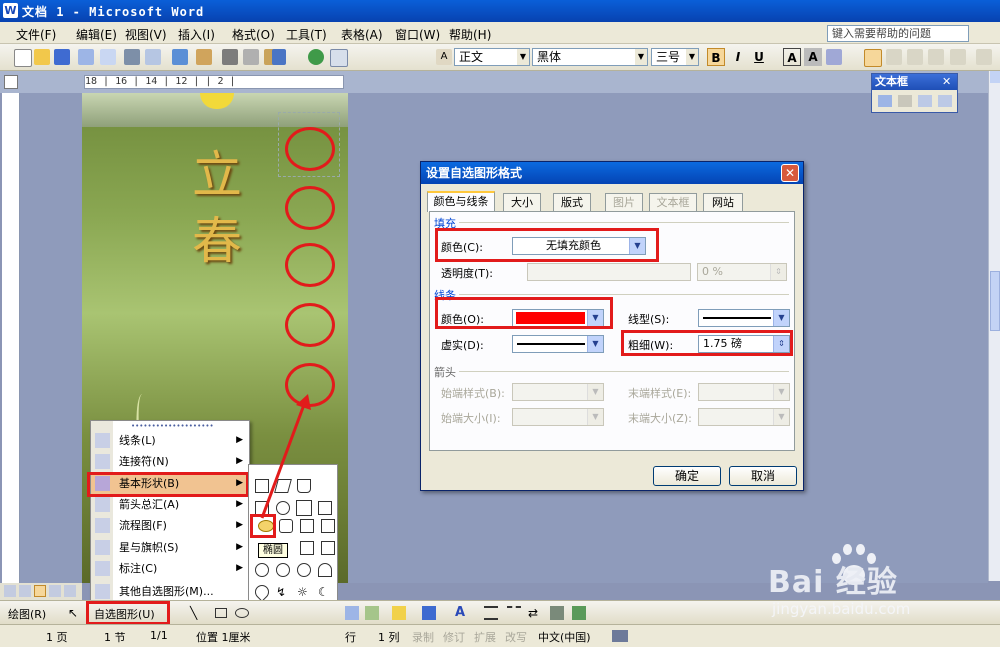 The width and height of the screenshot is (1000, 647). Describe the element at coordinates (306, 34) in the screenshot. I see `menu-tools: 工具(T)` at that location.